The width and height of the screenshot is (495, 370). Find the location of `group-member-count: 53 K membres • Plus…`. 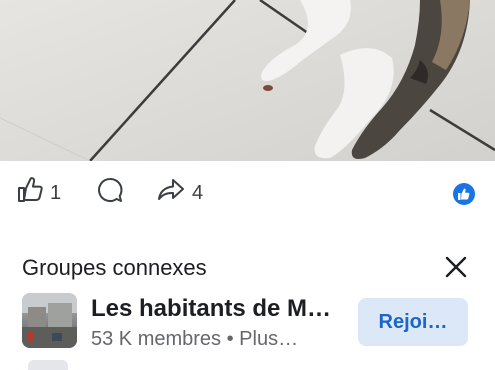

group-member-count: 53 K membres • Plus… is located at coordinates (195, 339).